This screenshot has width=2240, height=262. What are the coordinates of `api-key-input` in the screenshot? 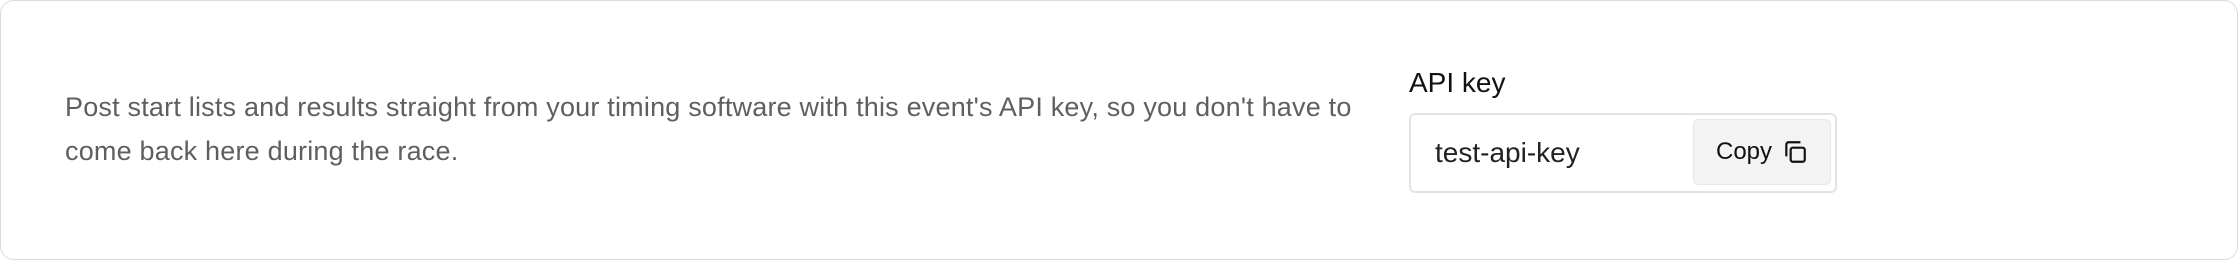 It's located at (1551, 153).